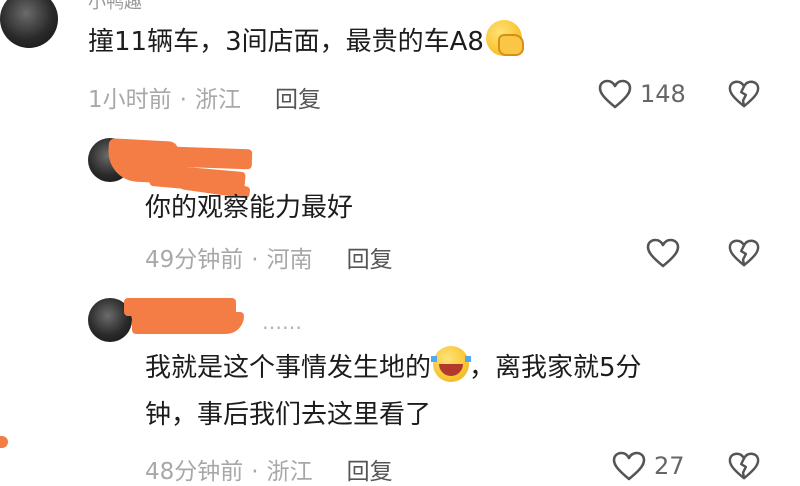 This screenshot has height=486, width=800. Describe the element at coordinates (286, 42) in the screenshot. I see `comment-text-content: 撞11辆车，3间店面，最贵的车A8` at that location.